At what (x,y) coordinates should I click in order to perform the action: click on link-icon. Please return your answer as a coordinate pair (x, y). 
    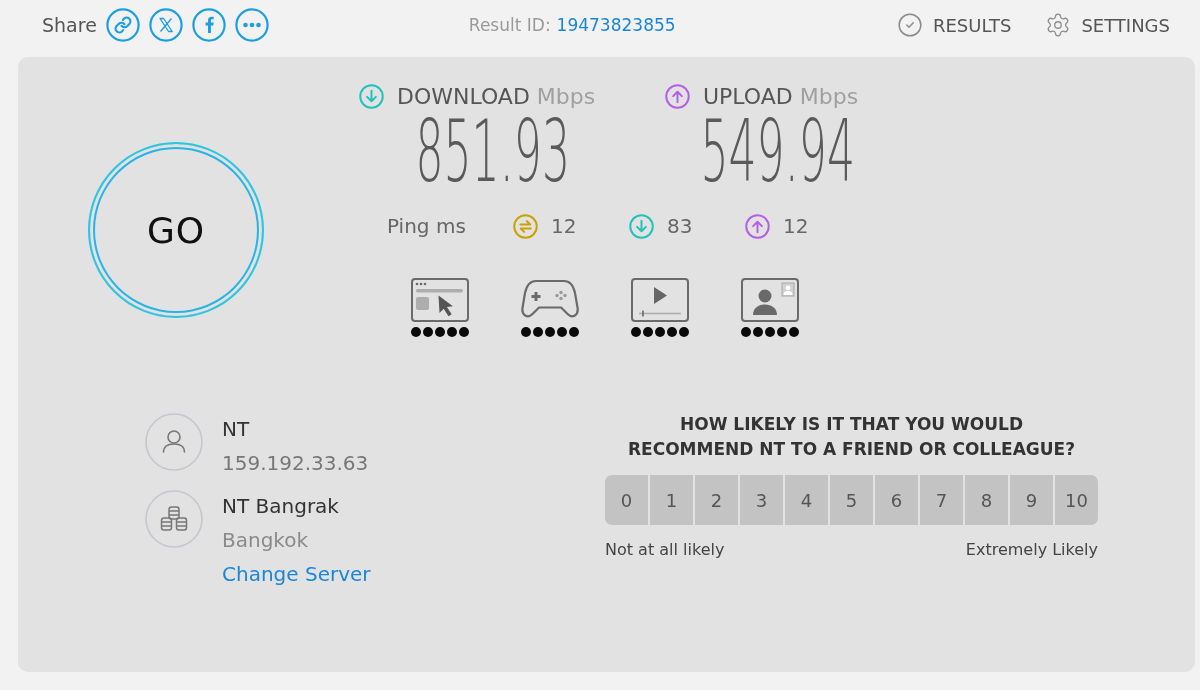
    Looking at the image, I should click on (122, 25).